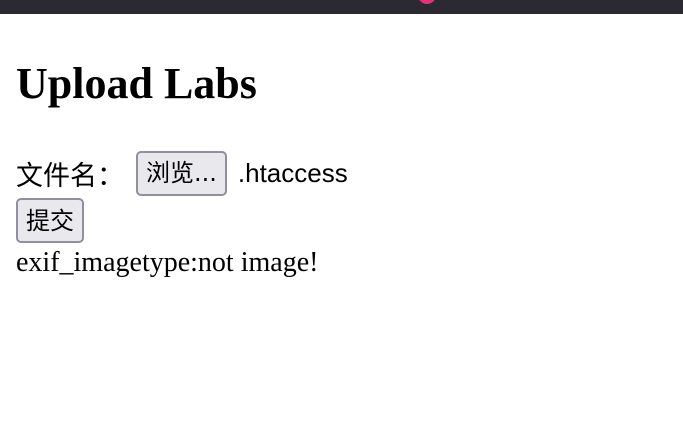 The width and height of the screenshot is (683, 432). What do you see at coordinates (292, 172) in the screenshot?
I see `selected-file-name: .htaccess` at bounding box center [292, 172].